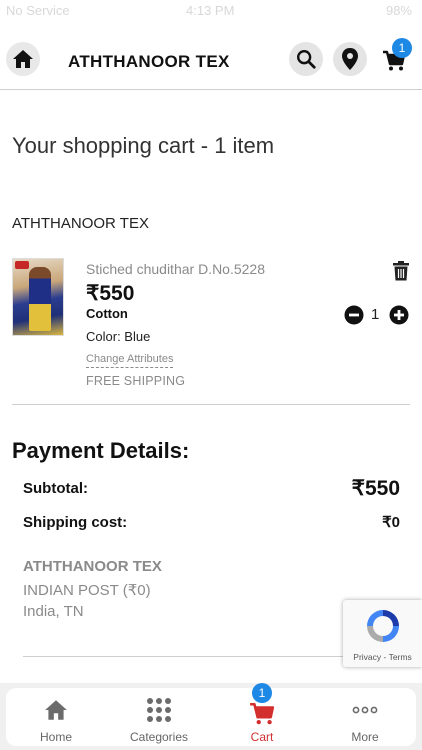  Describe the element at coordinates (262, 713) in the screenshot. I see `cart-icon` at that location.